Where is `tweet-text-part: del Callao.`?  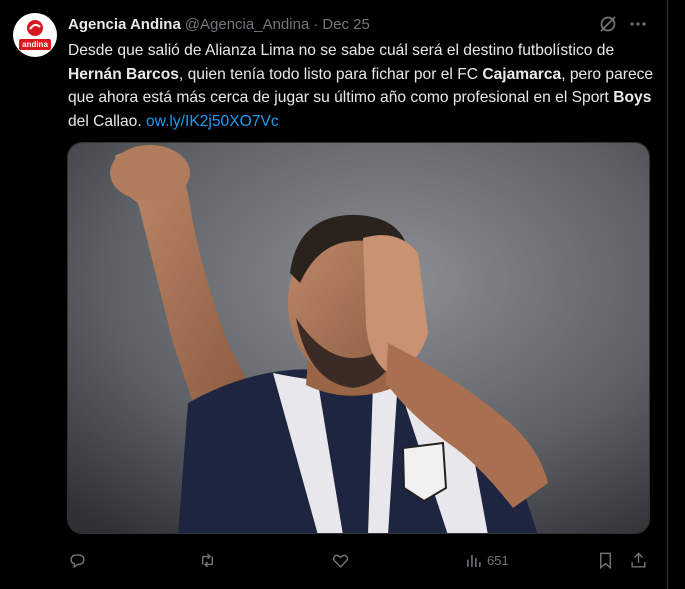
tweet-text-part: del Callao. is located at coordinates (107, 121).